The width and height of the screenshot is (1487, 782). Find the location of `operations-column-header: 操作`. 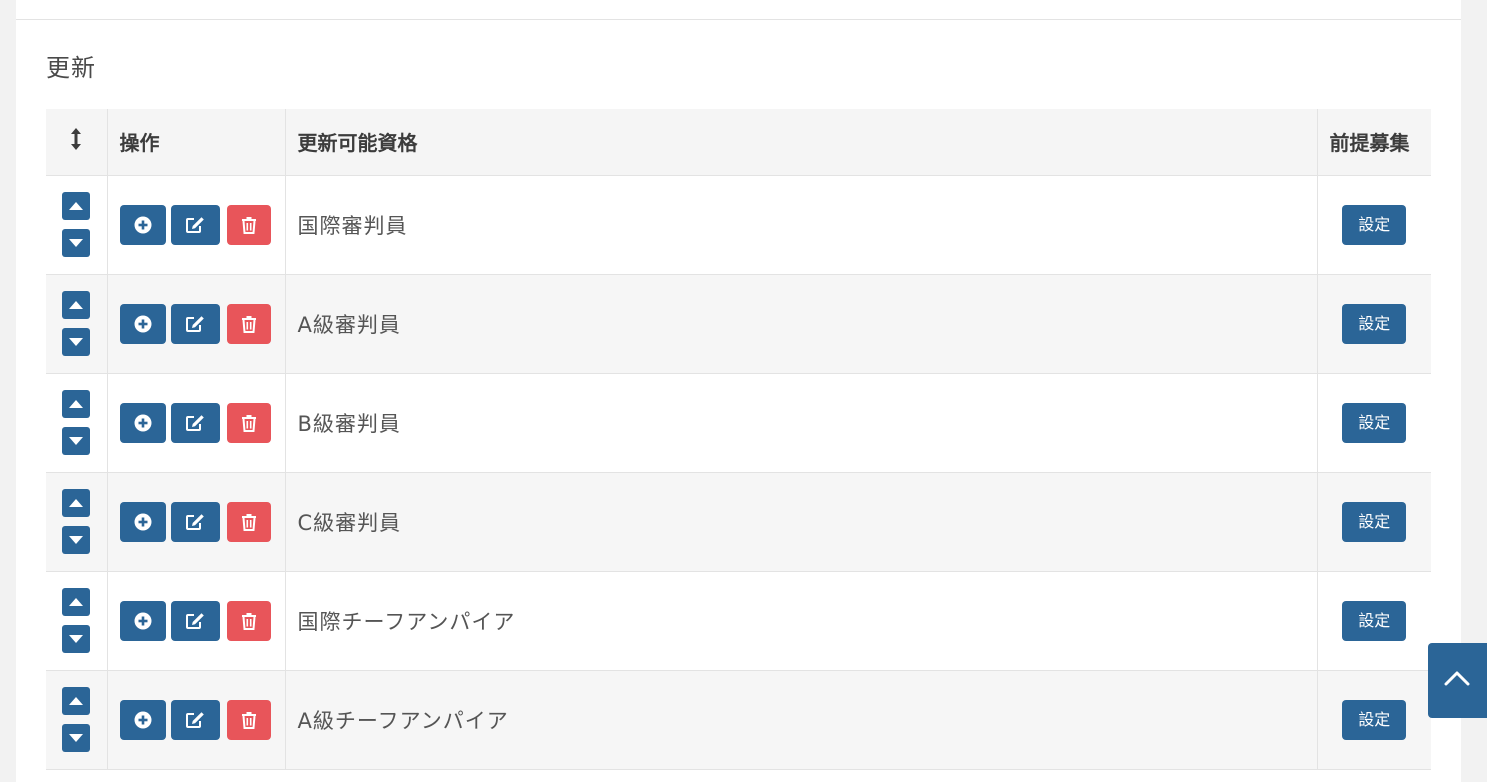

operations-column-header: 操作 is located at coordinates (196, 142).